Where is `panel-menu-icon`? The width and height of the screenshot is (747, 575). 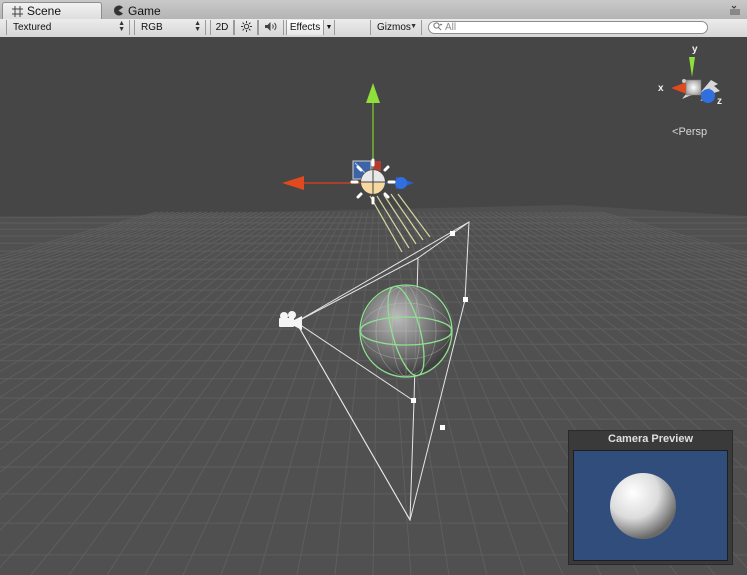 panel-menu-icon is located at coordinates (735, 9).